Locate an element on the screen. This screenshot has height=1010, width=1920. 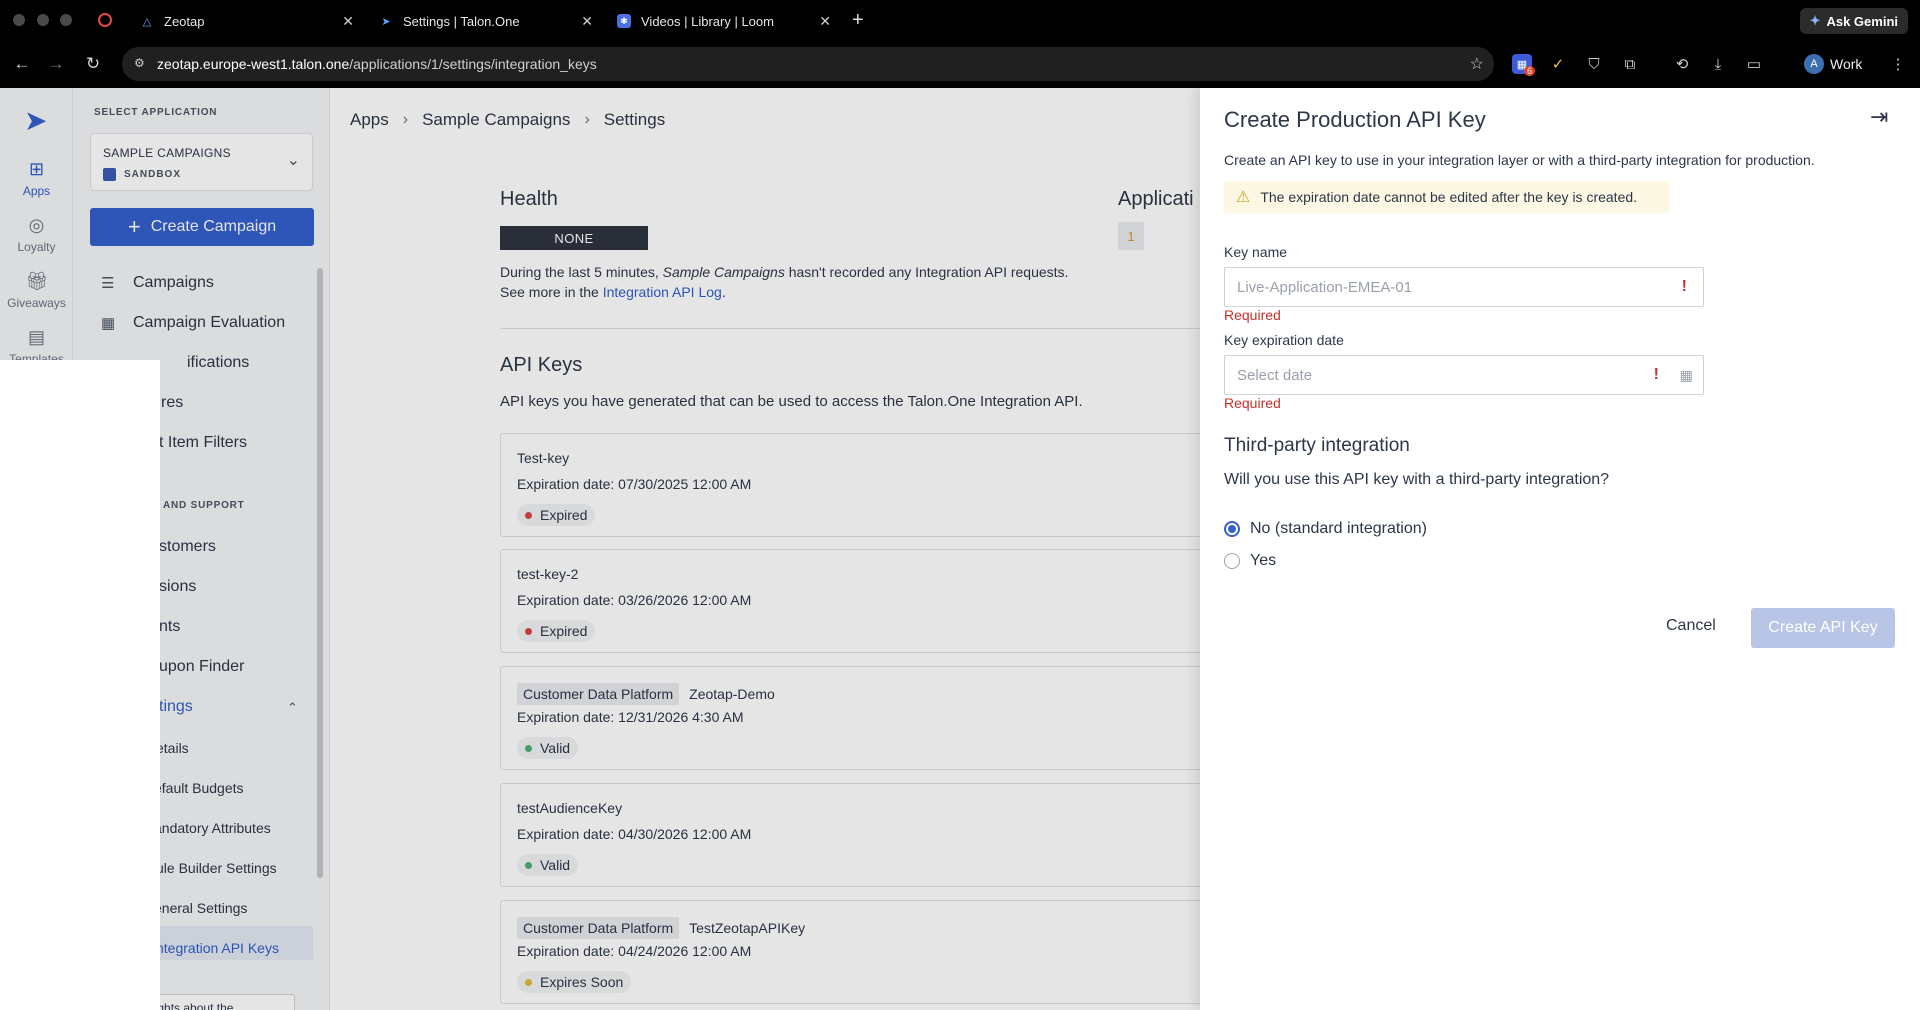
drawer-title: Create Production API Key is located at coordinates (1355, 119).